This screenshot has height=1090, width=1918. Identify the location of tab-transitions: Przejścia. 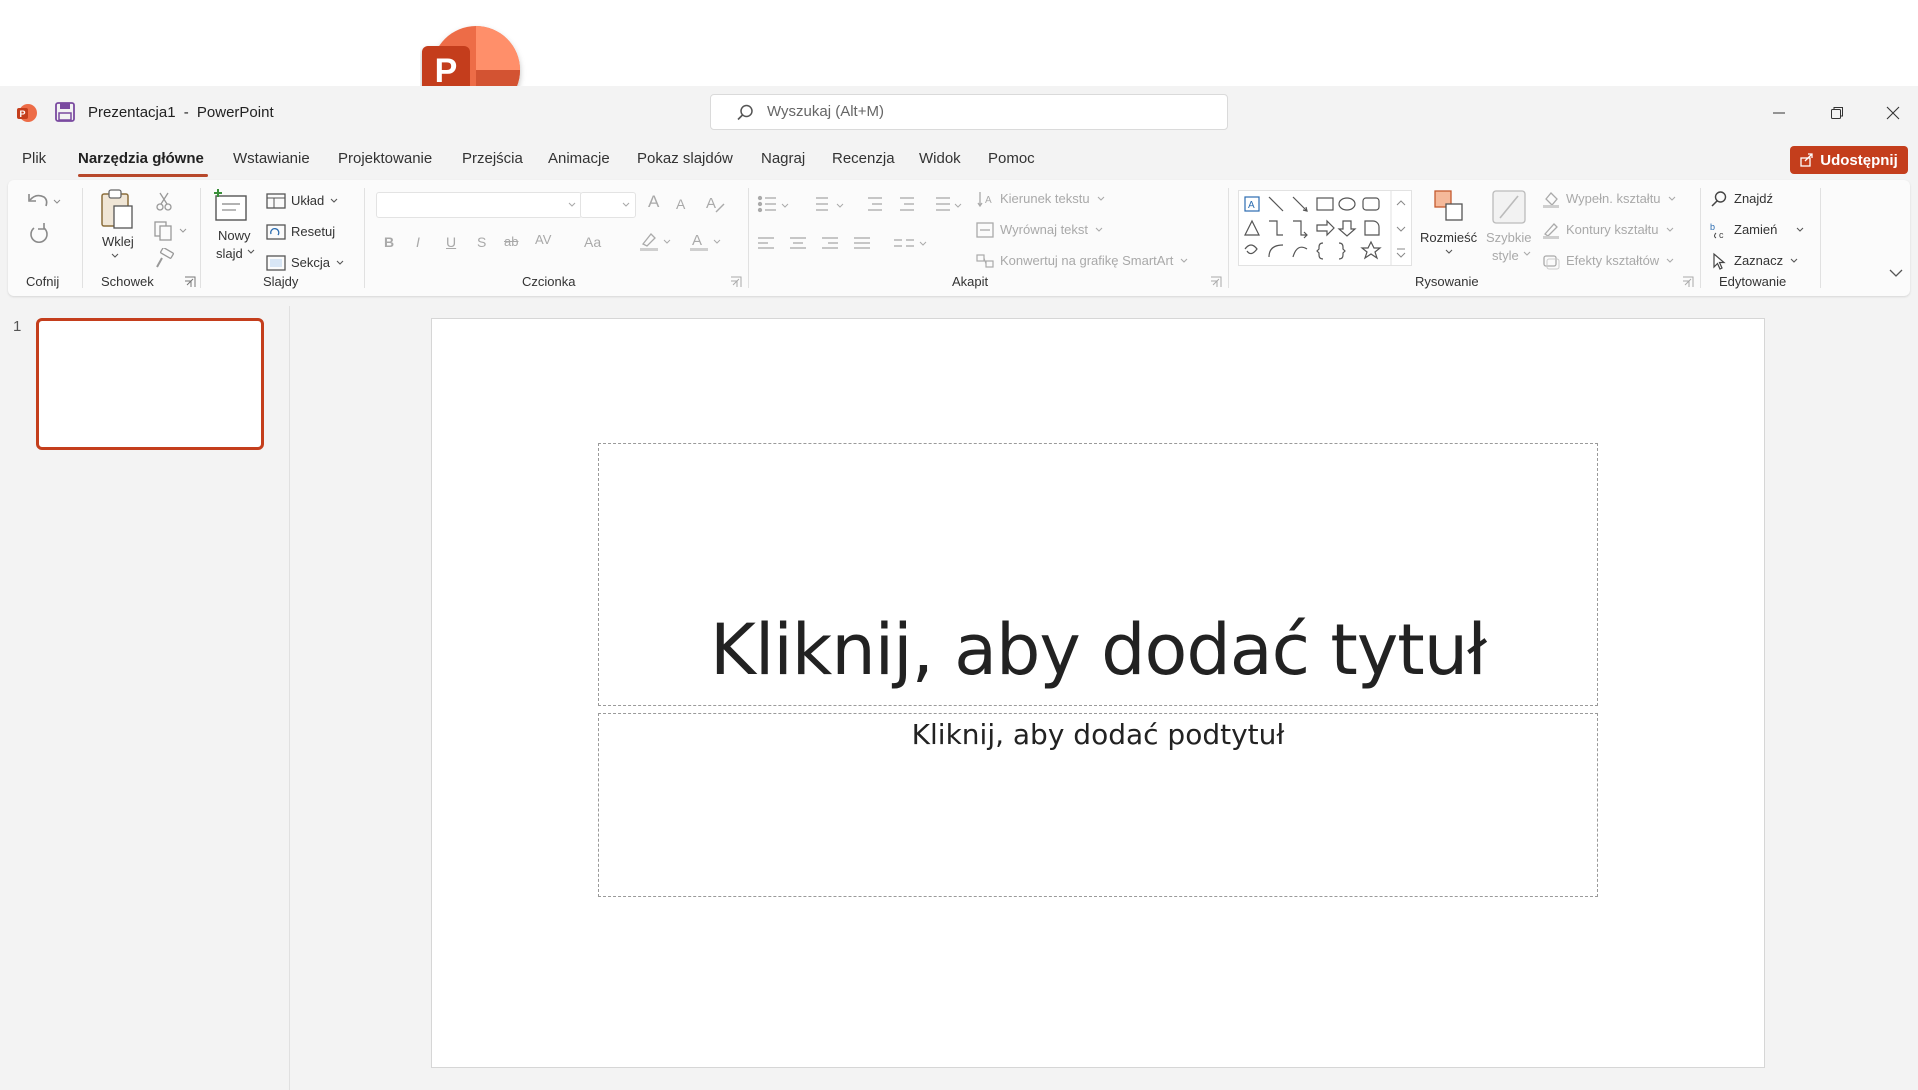
(492, 159).